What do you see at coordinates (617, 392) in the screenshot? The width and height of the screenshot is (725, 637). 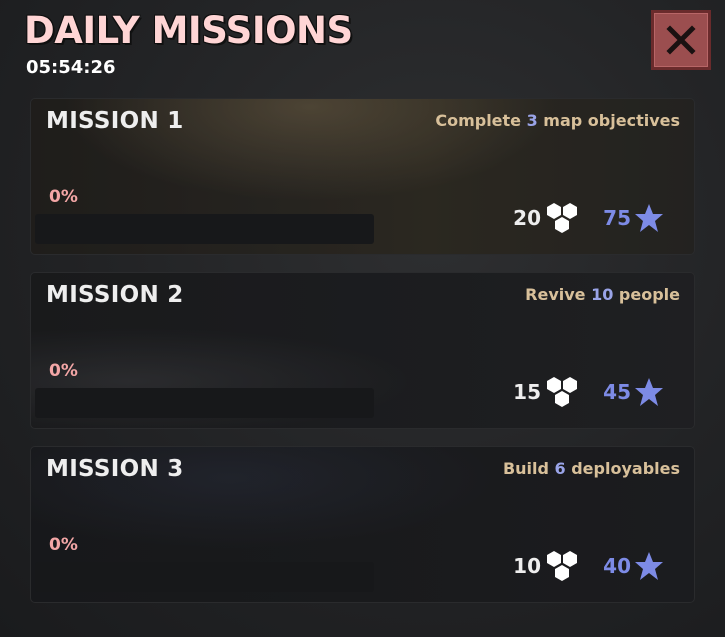 I see `reward-stars-amount: 45` at bounding box center [617, 392].